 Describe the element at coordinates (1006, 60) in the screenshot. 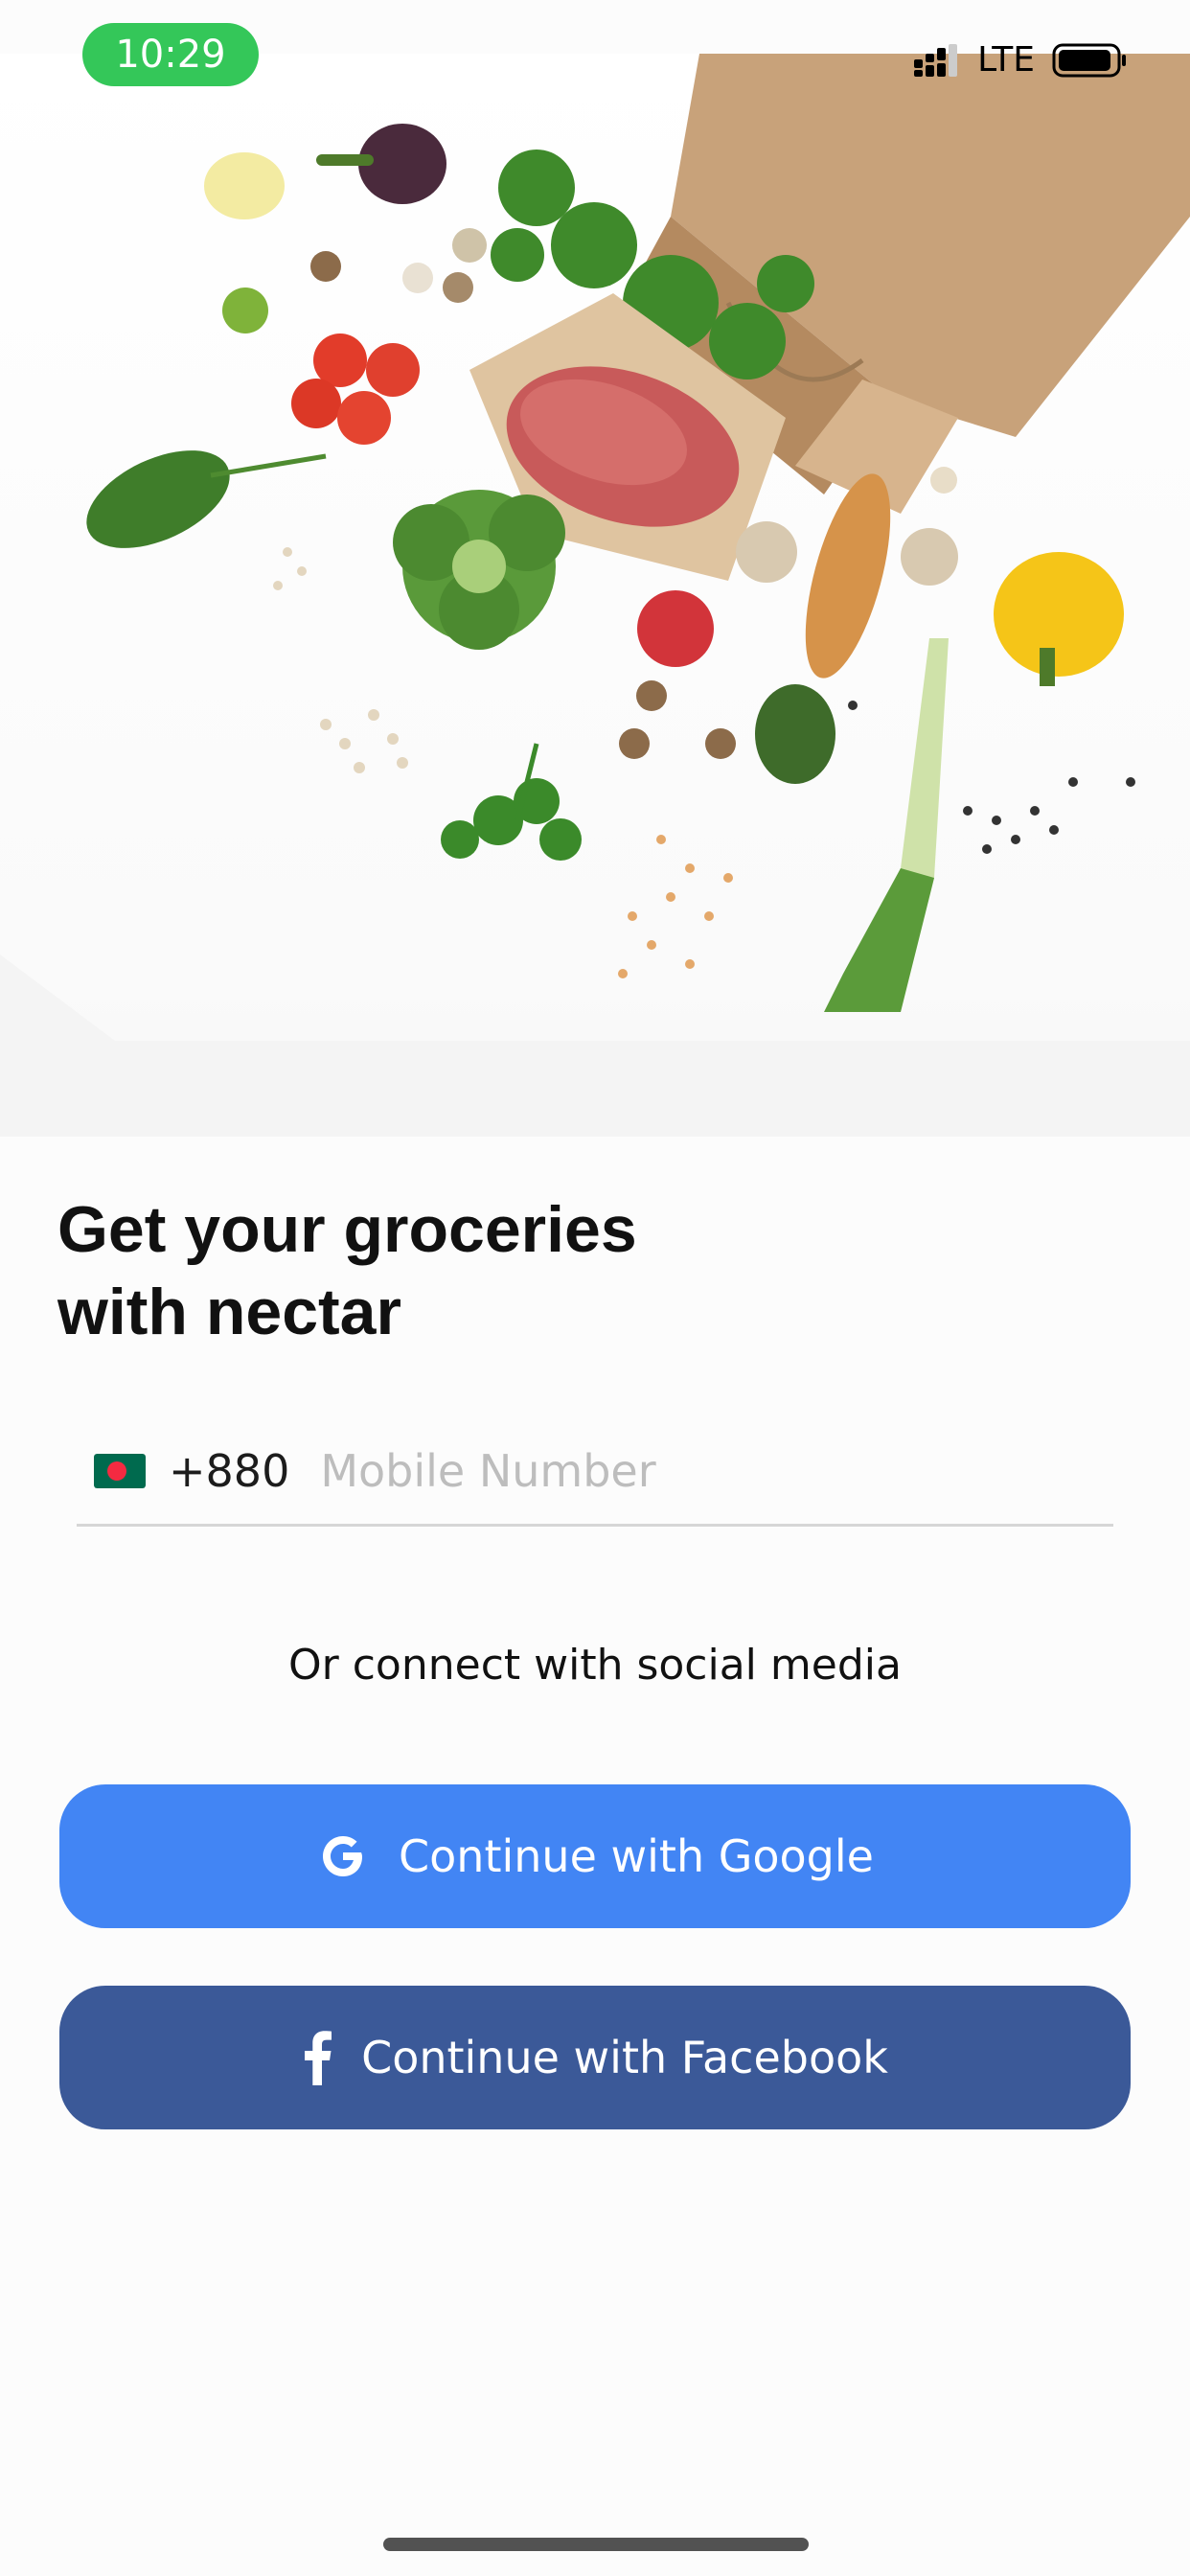

I see `network-label: LTE` at that location.